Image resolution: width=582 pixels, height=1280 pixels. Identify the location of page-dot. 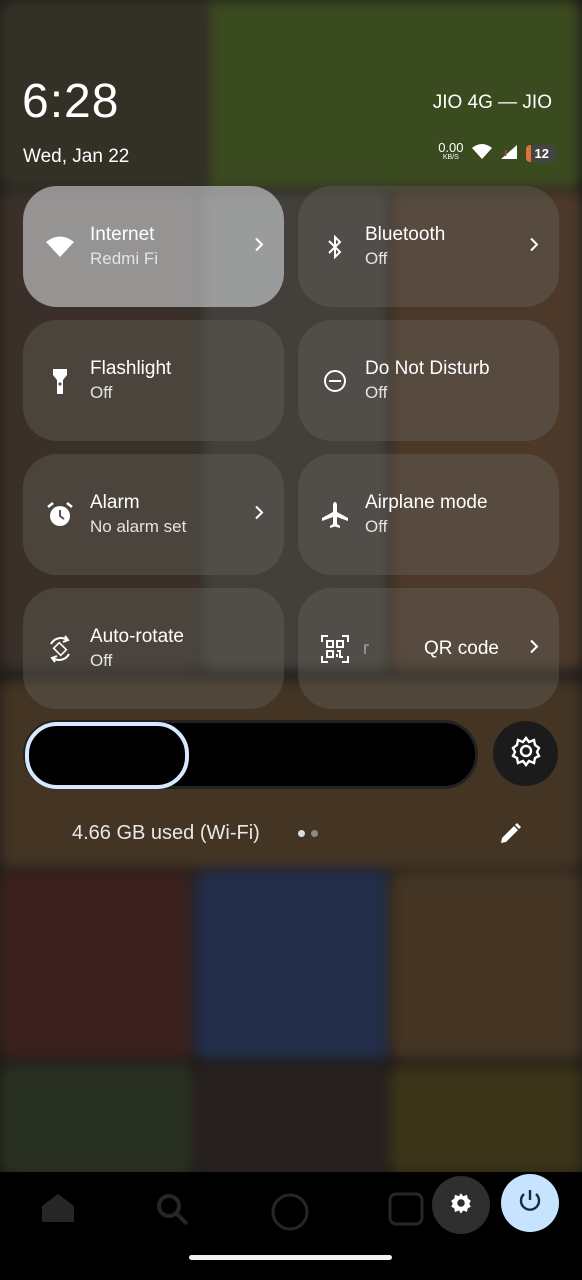
(314, 833).